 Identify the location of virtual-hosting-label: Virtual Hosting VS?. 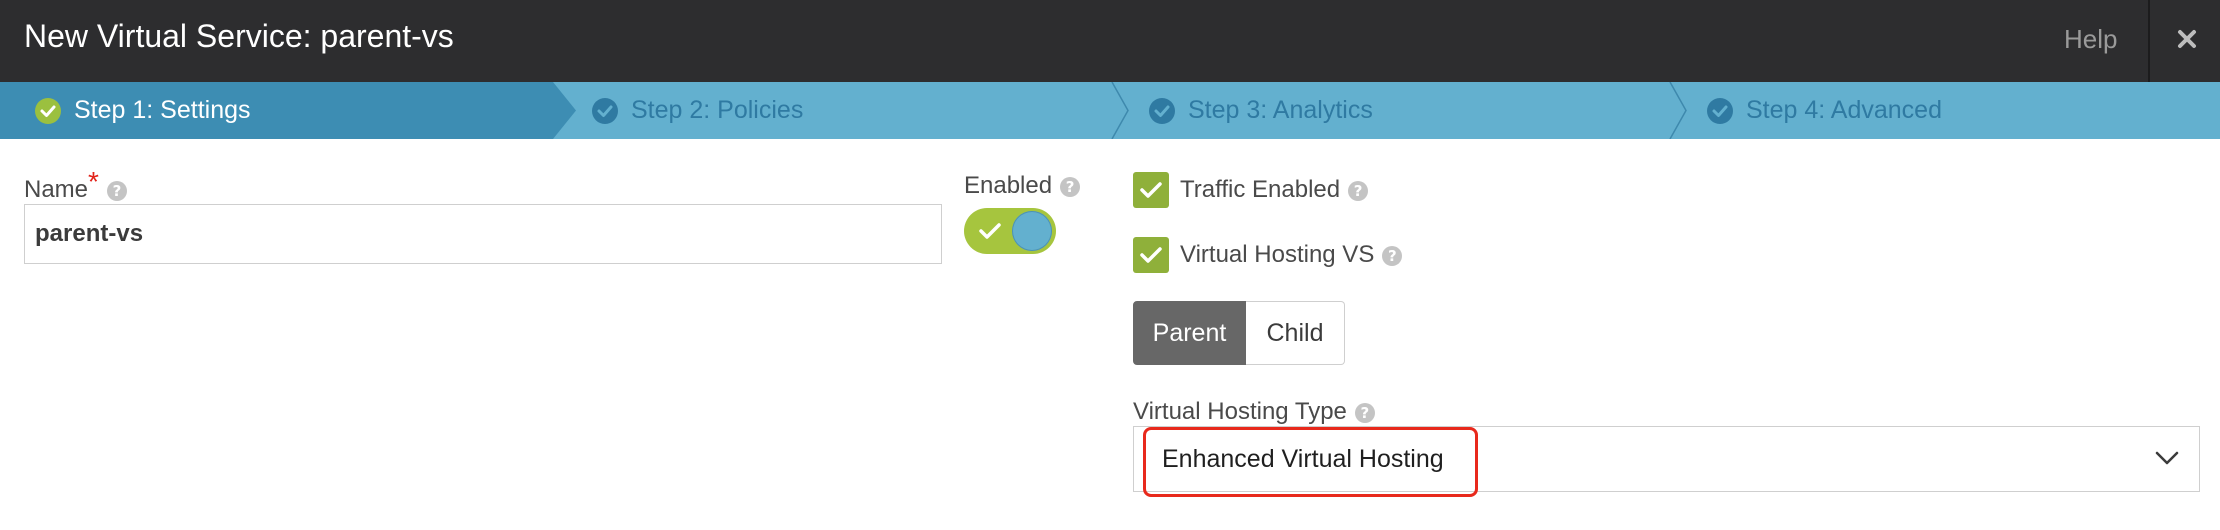
(1291, 255).